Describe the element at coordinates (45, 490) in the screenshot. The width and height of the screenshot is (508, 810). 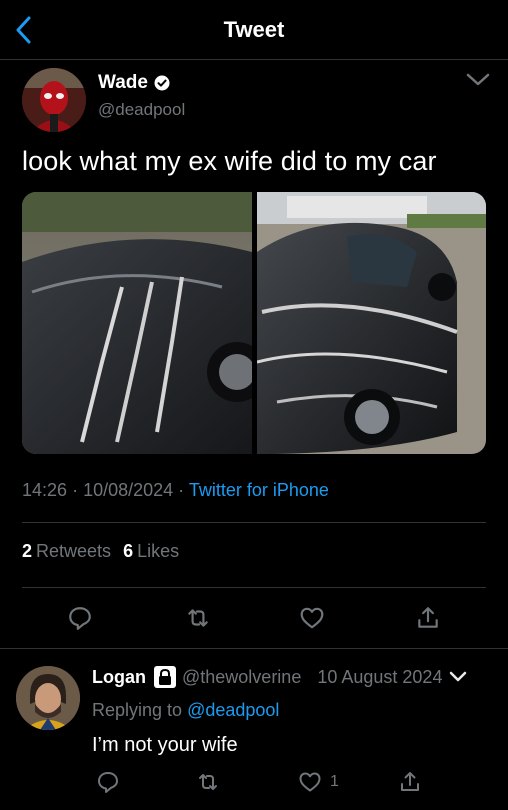
I see `tweet-time: 14:26` at that location.